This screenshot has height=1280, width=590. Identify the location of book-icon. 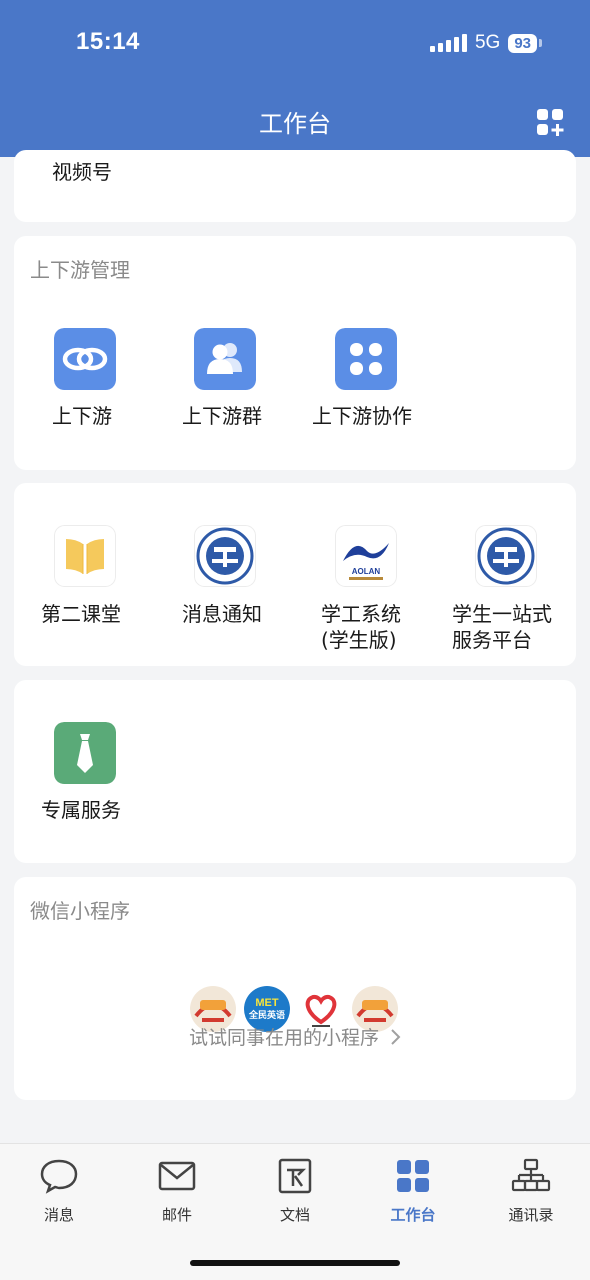
(85, 556).